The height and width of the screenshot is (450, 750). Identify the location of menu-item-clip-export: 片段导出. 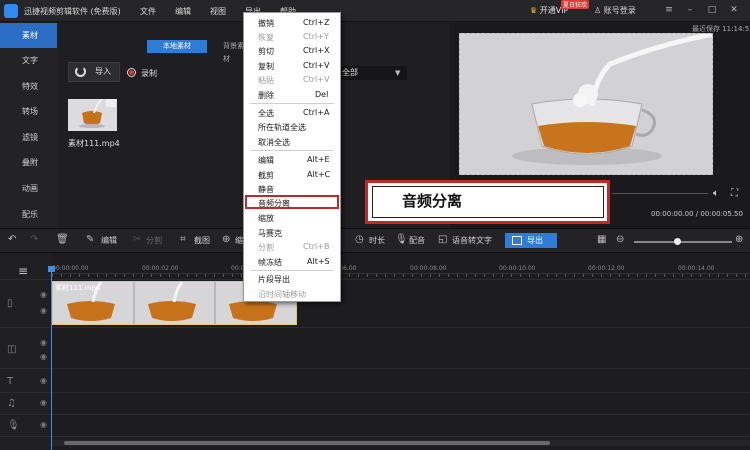
(274, 279).